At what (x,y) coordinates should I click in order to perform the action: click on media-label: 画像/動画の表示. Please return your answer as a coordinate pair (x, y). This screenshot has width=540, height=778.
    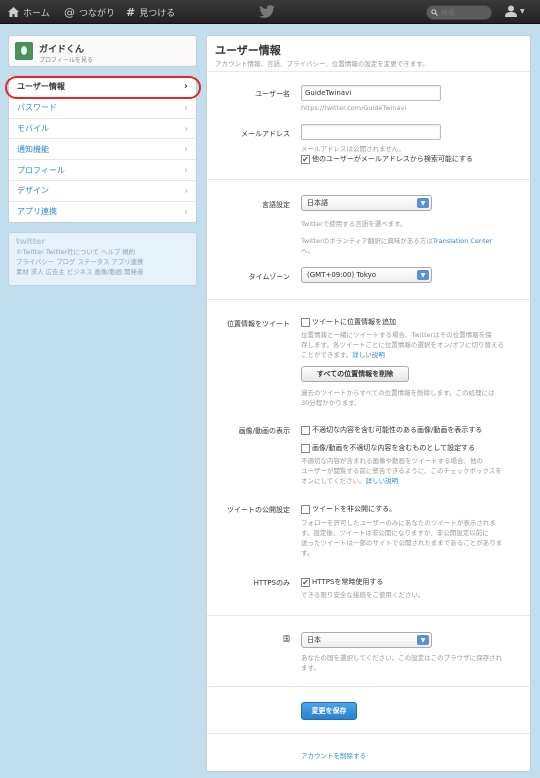
    Looking at the image, I should click on (264, 431).